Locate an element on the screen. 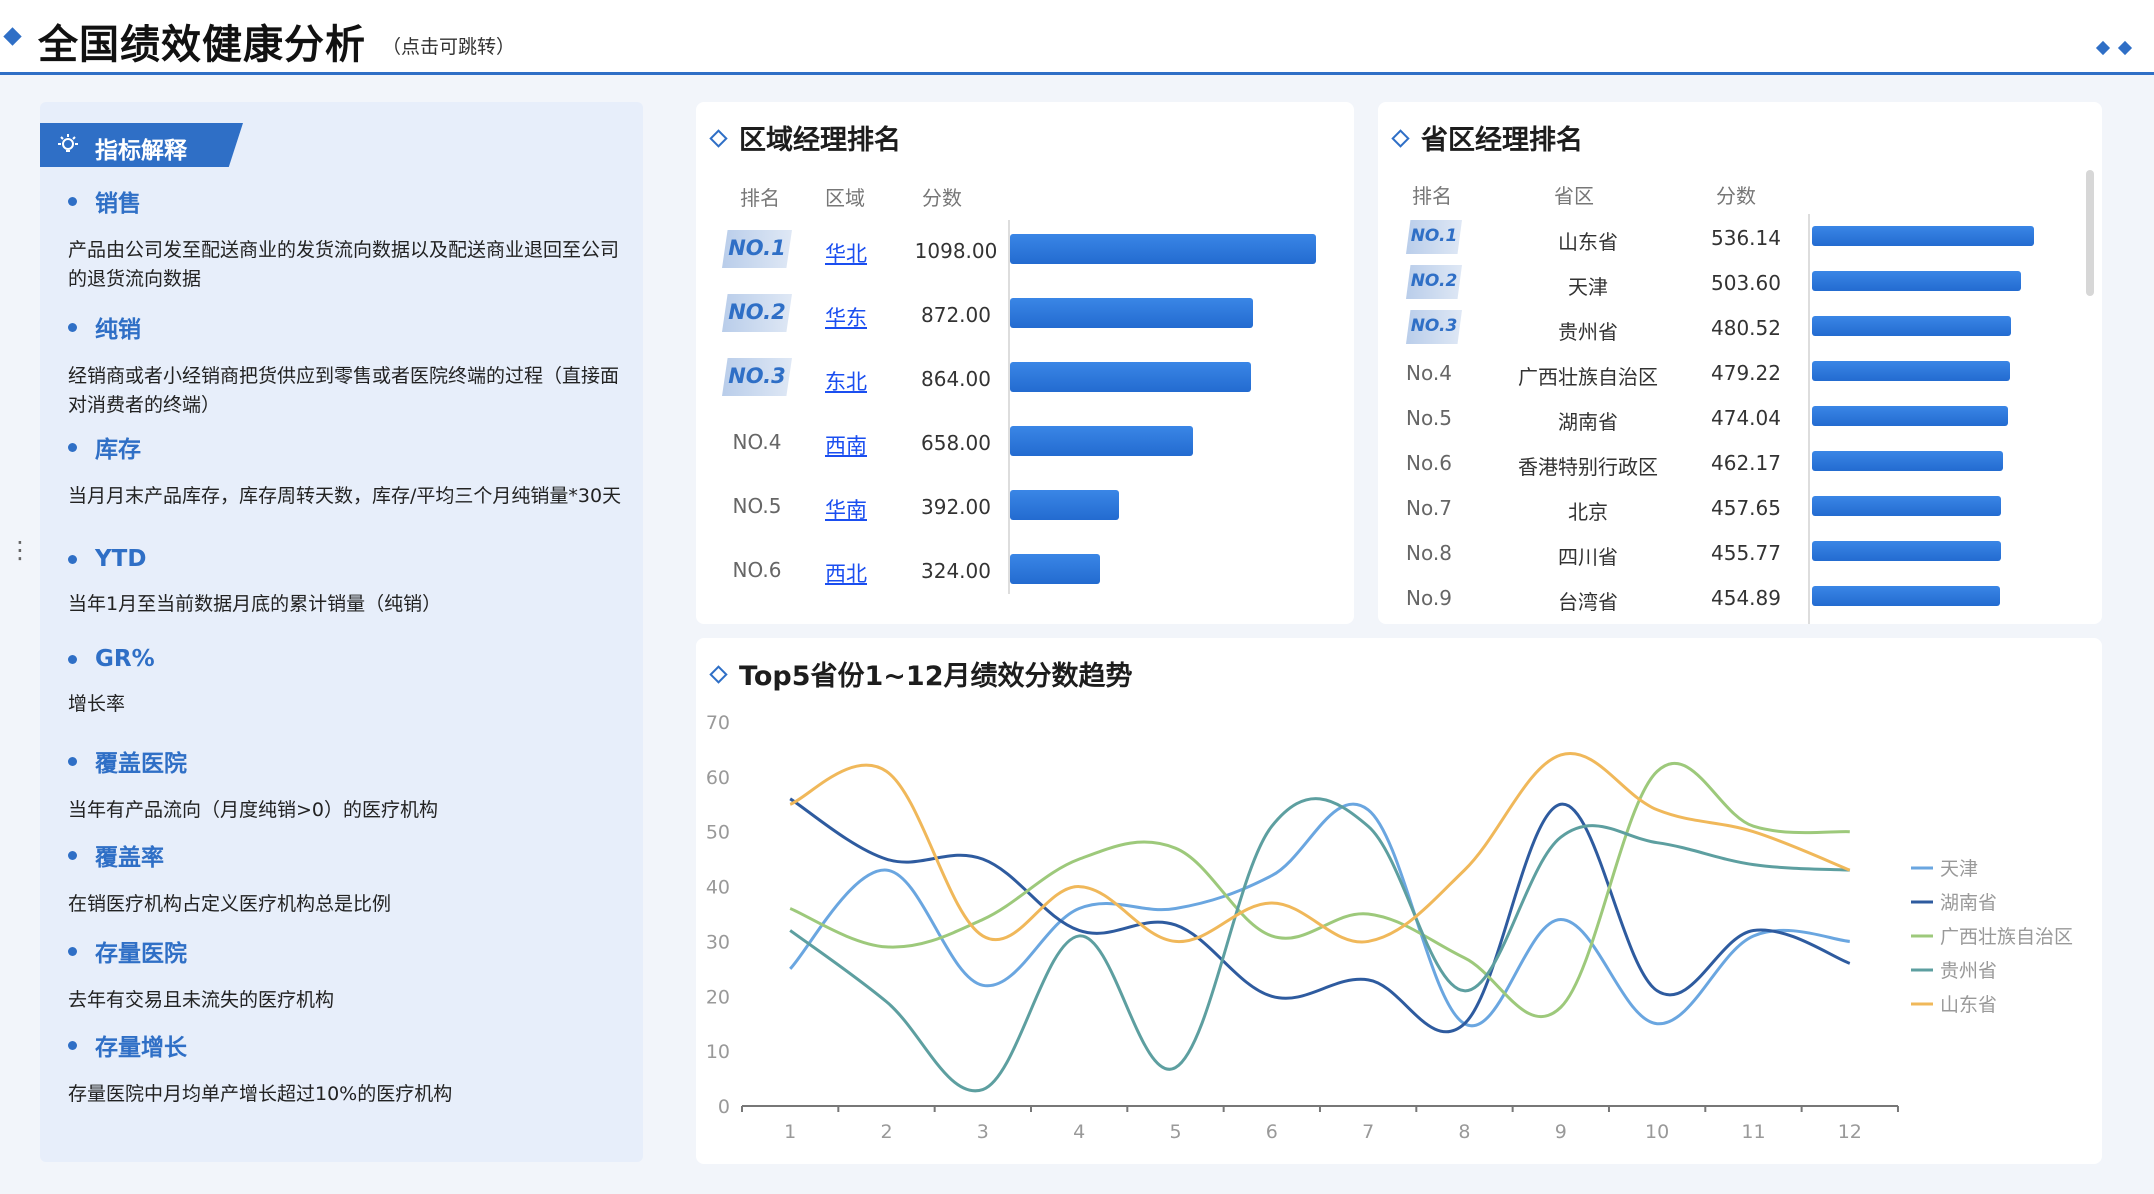  province-rank-row: No.7 北京 457.65 is located at coordinates (1740, 508).